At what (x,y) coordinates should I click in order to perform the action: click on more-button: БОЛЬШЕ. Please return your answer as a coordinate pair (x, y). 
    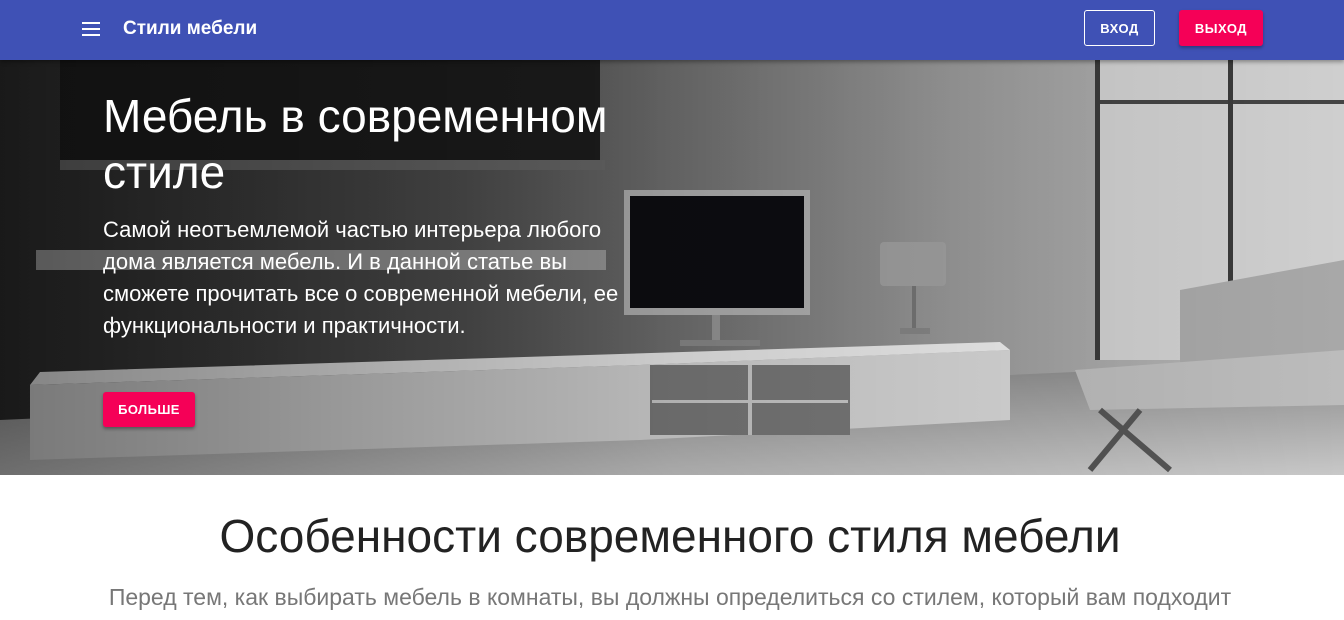
    Looking at the image, I should click on (149, 409).